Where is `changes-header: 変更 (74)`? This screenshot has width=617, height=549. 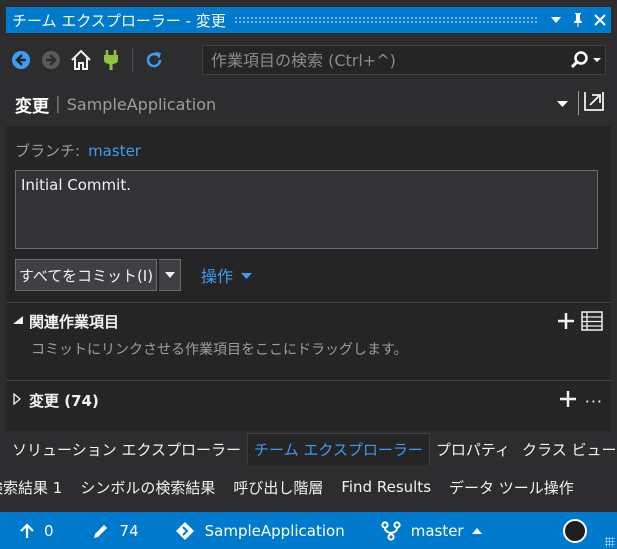
changes-header: 変更 (74) is located at coordinates (308, 400).